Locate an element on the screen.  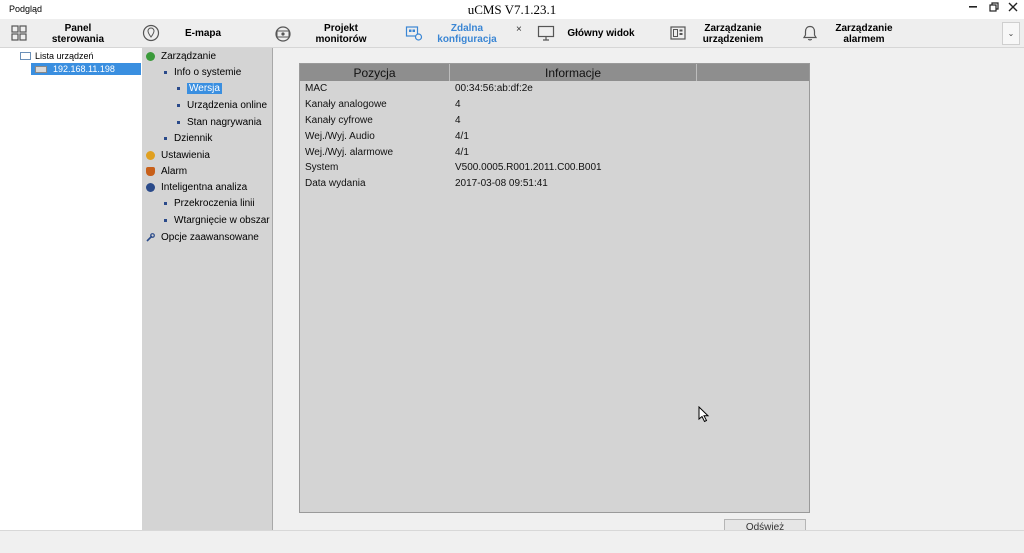
nav-emap: E-mapa is located at coordinates (200, 33).